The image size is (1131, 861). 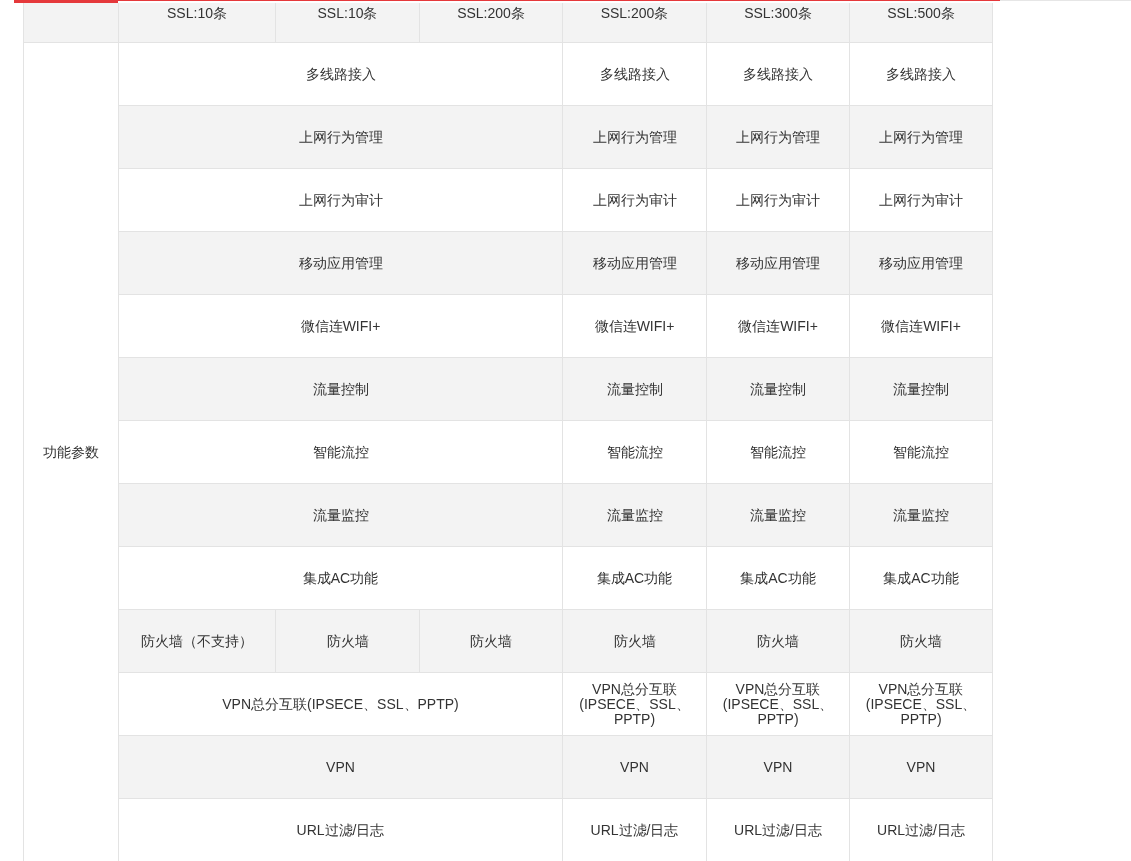 I want to click on table-cell: 防火墙（不支持）, so click(x=197, y=641).